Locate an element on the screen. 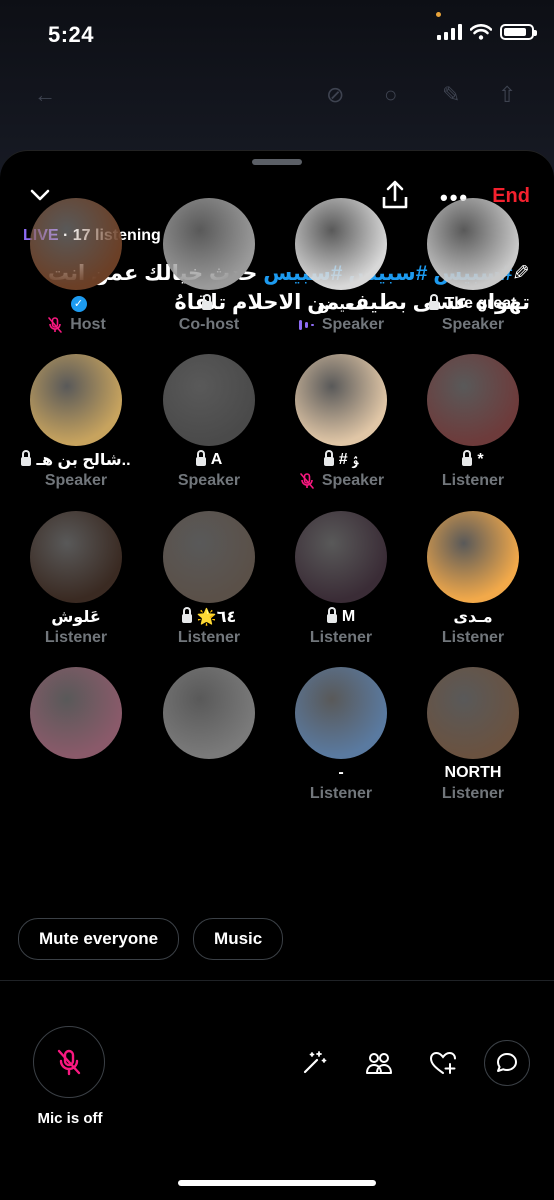 This screenshot has width=554, height=1200. status-bar: 5:24 is located at coordinates (277, 35).